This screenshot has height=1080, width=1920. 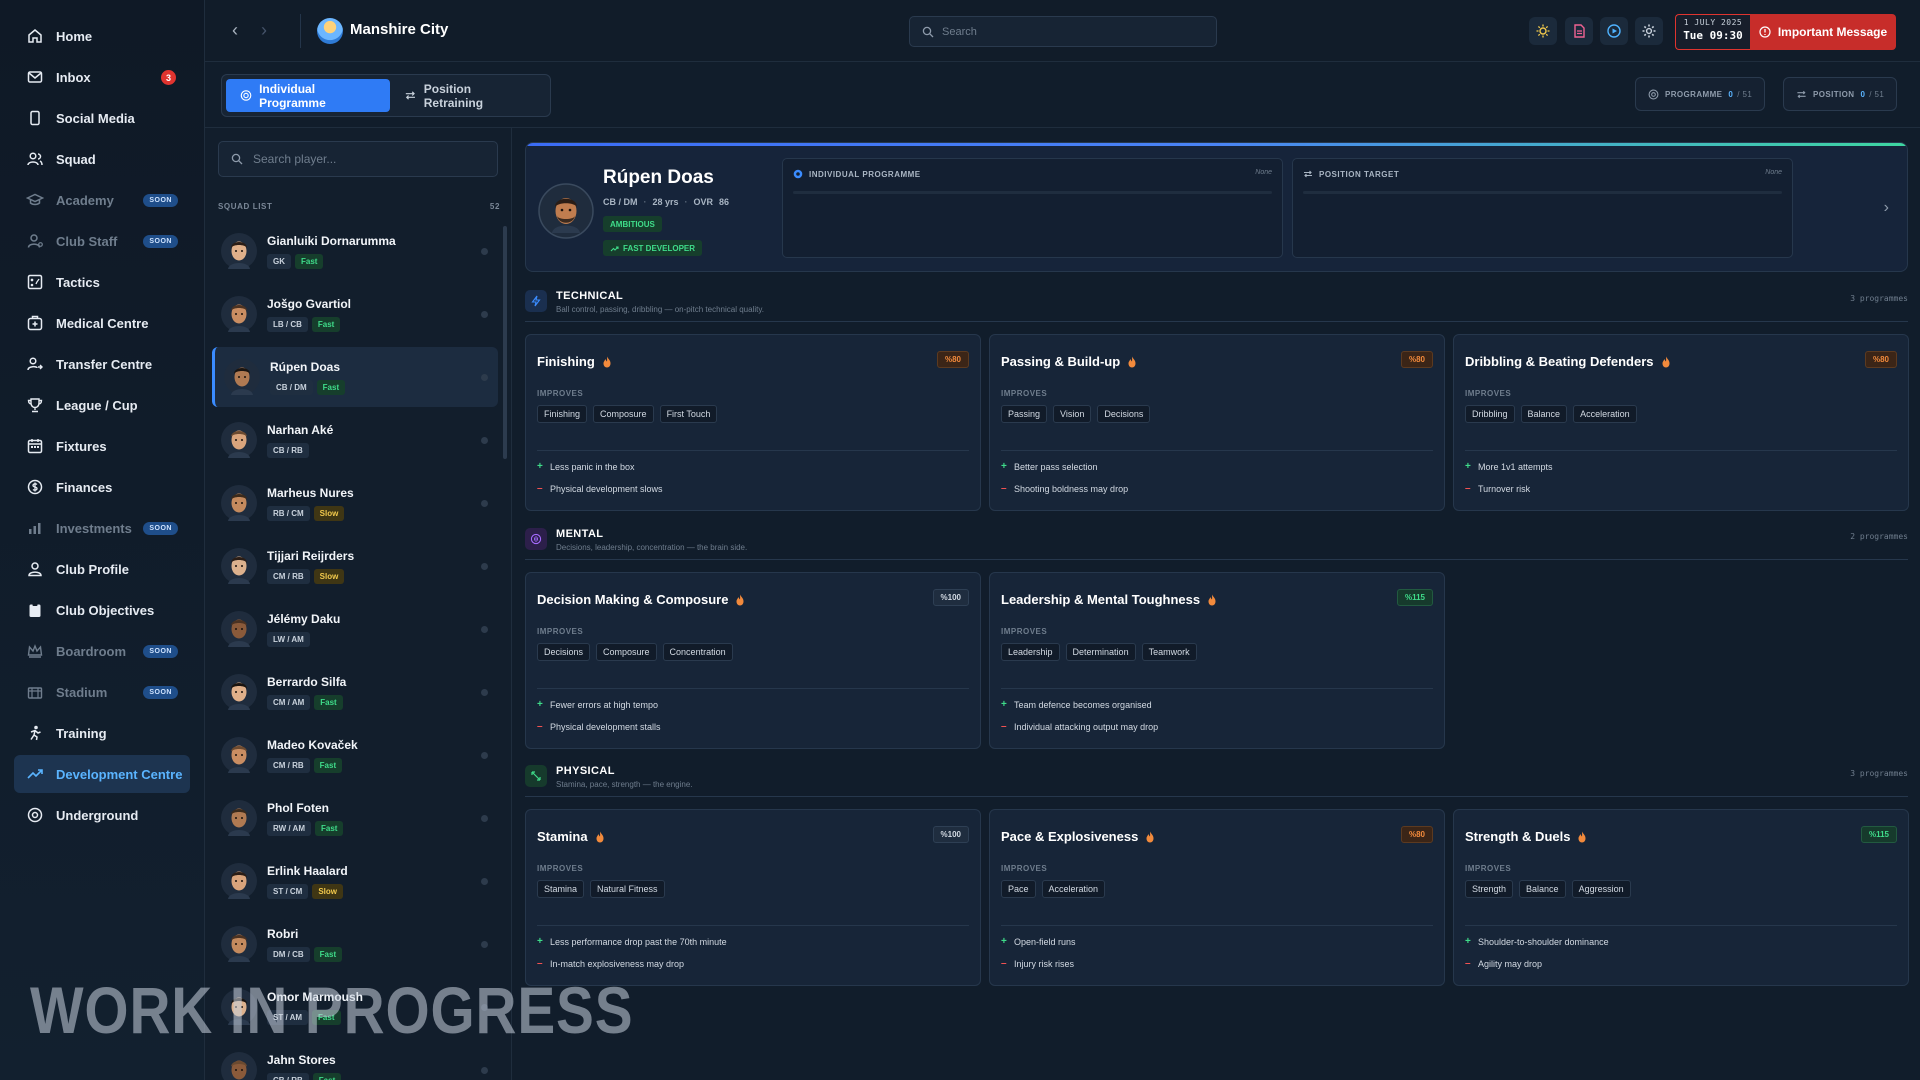 I want to click on squad-player-row: Robri DM / CB Fast, so click(x=355, y=944).